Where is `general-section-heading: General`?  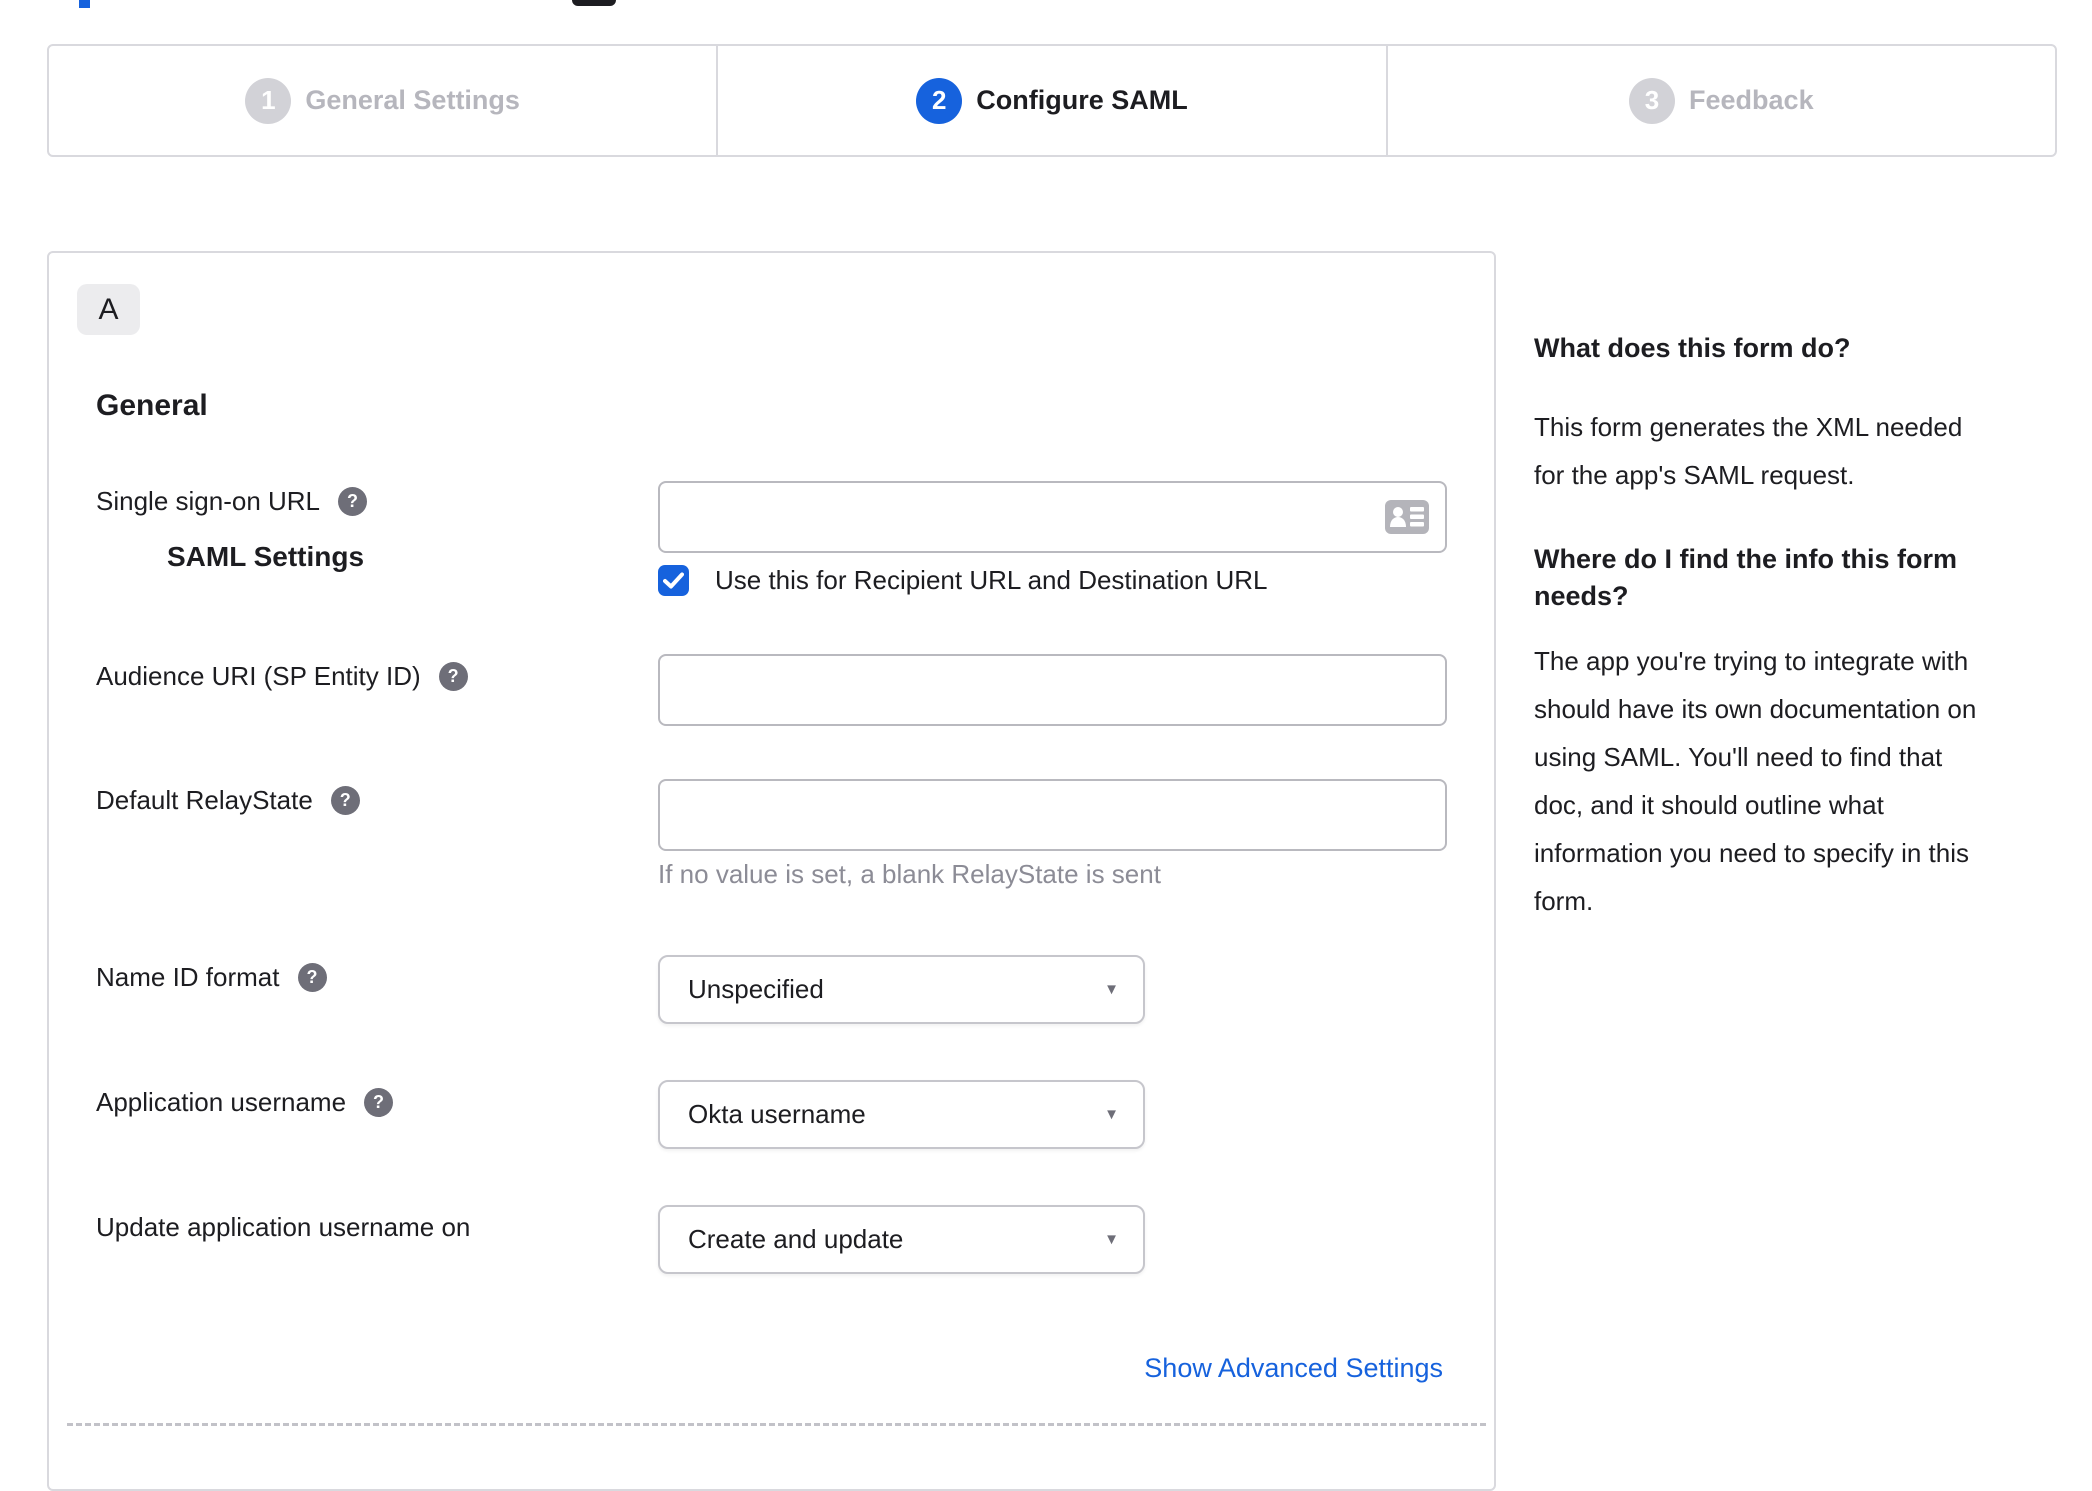 general-section-heading: General is located at coordinates (152, 405).